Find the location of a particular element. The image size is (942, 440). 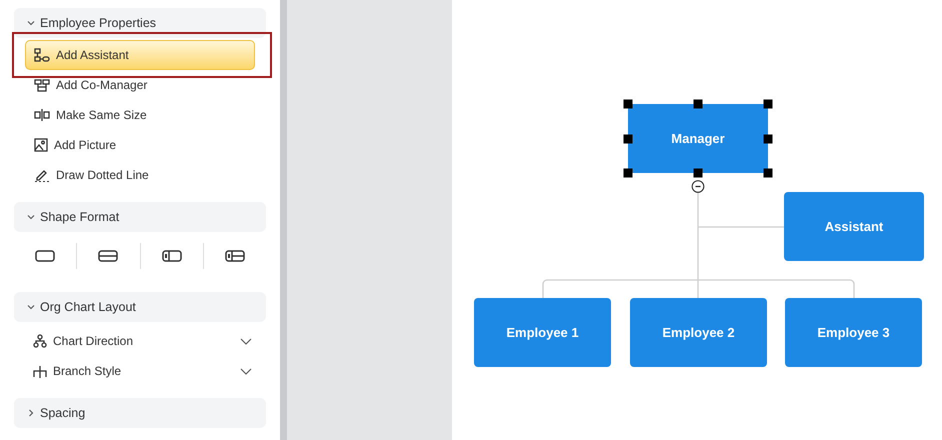

collapse-icon is located at coordinates (698, 186).